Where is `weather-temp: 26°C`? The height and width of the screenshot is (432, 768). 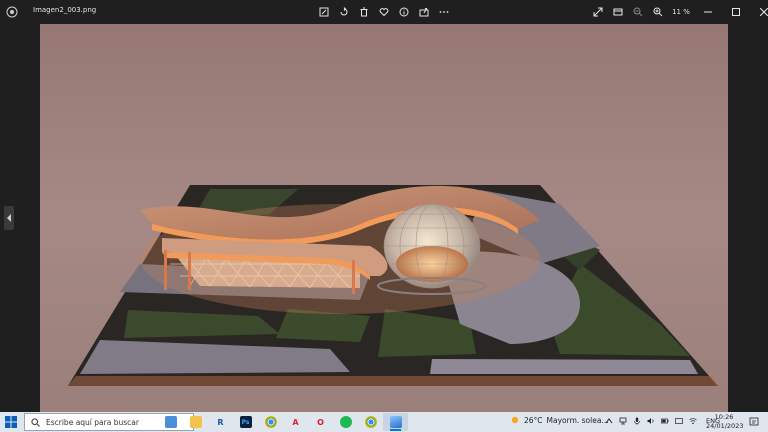 weather-temp: 26°C is located at coordinates (533, 420).